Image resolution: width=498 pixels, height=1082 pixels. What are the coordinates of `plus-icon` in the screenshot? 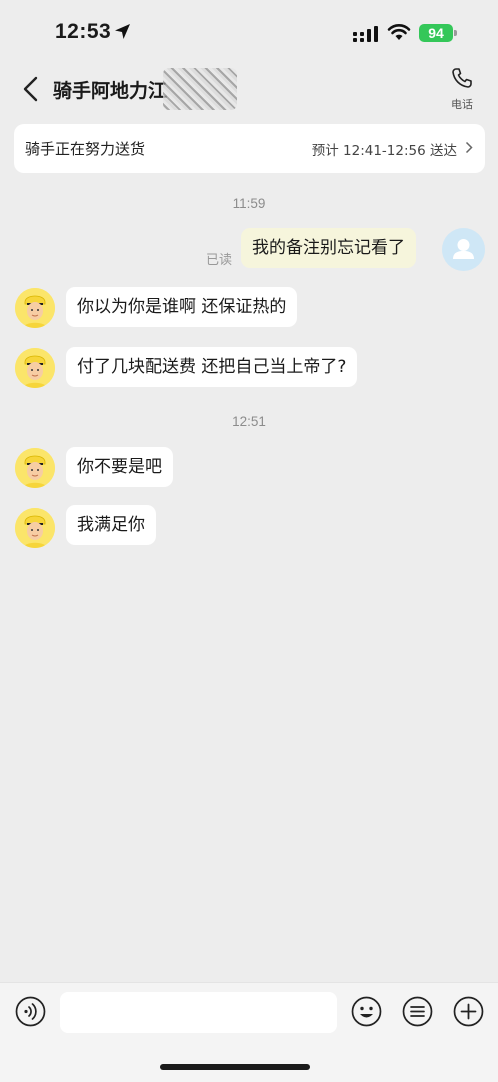 It's located at (468, 1011).